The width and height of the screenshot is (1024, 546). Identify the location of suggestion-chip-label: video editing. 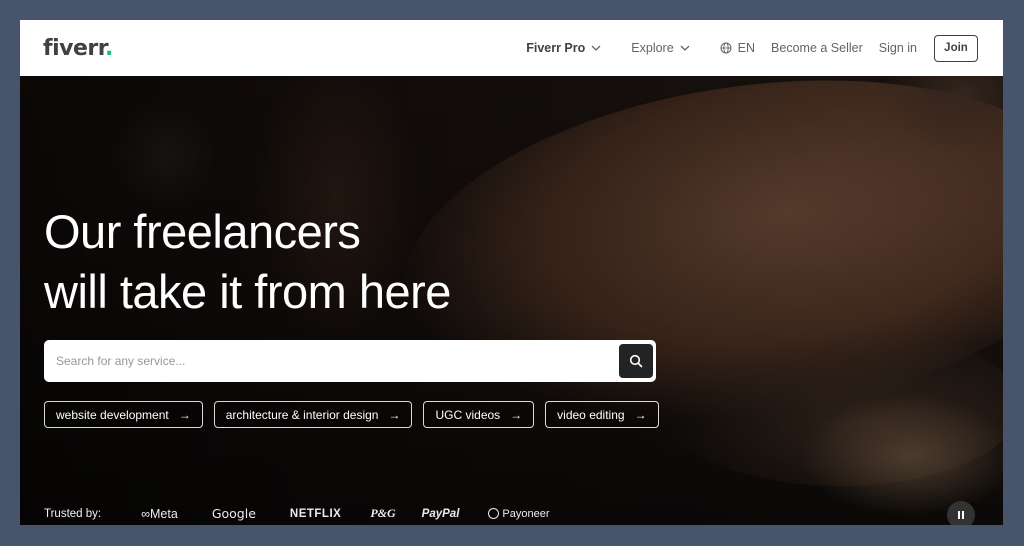
(591, 414).